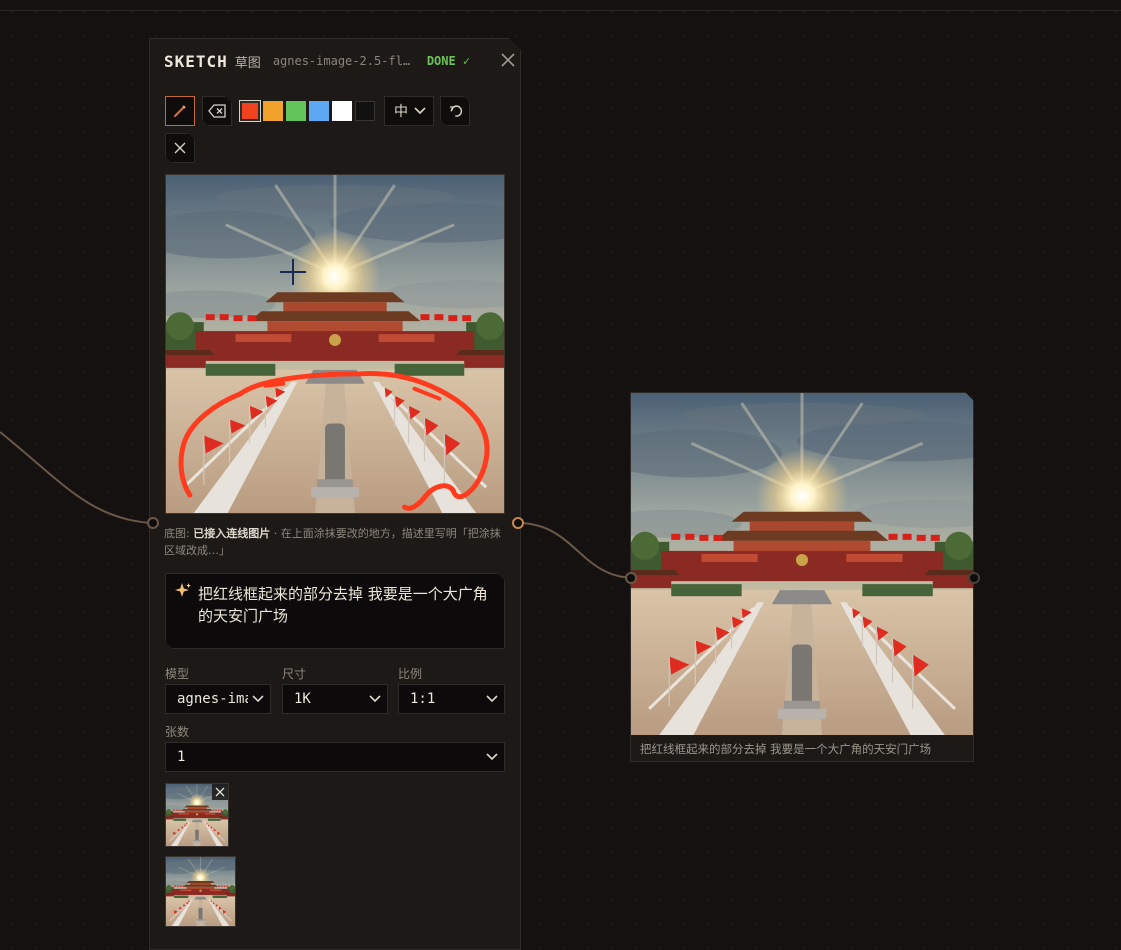  Describe the element at coordinates (335, 699) in the screenshot. I see `size-select: 1K` at that location.